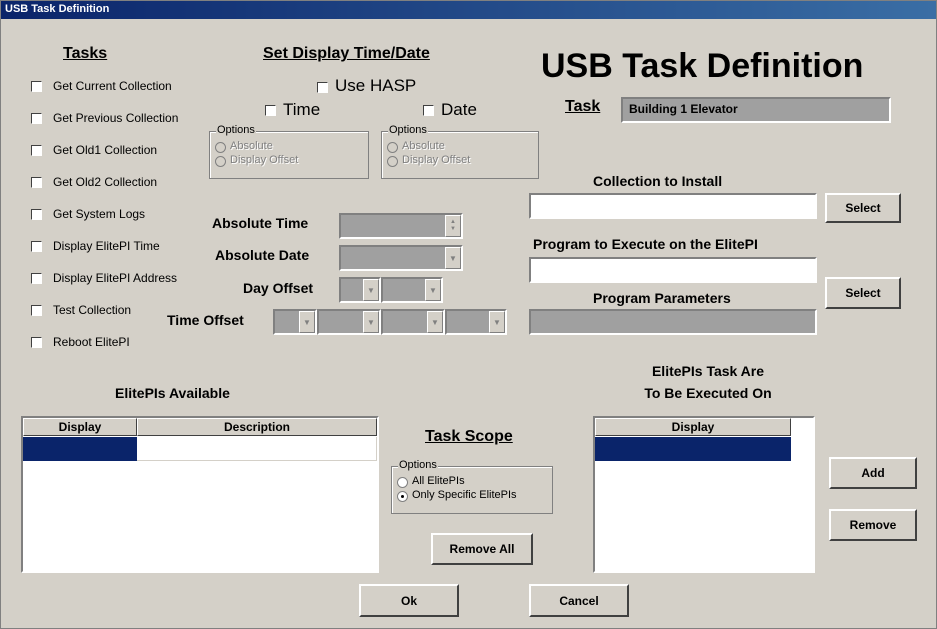 Image resolution: width=937 pixels, height=629 pixels. I want to click on time-offset-combo-4: ▼, so click(476, 322).